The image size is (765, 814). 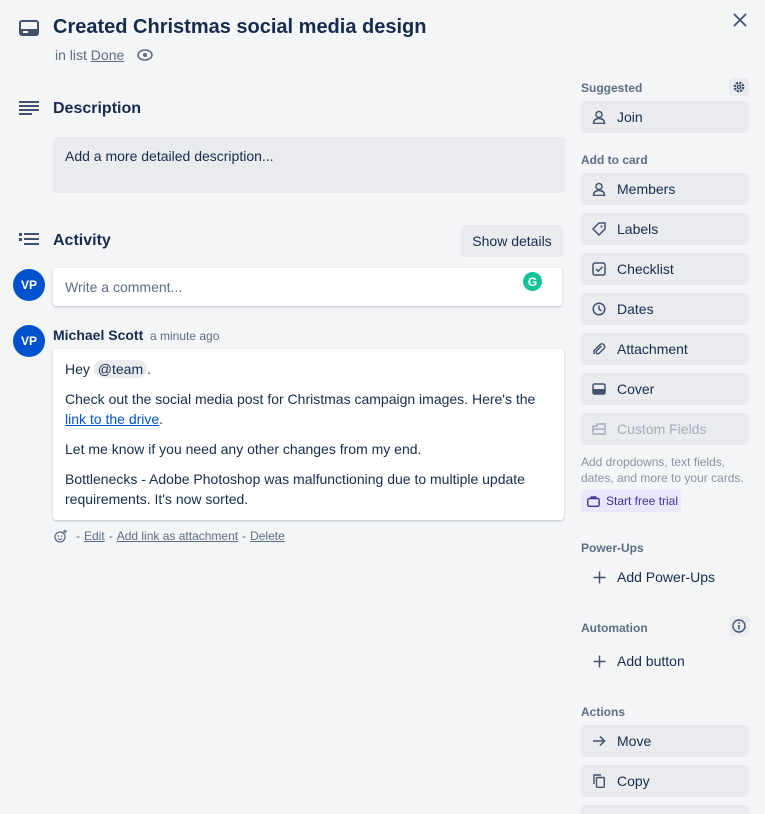 I want to click on card-title: Created Christmas social media design, so click(x=239, y=27).